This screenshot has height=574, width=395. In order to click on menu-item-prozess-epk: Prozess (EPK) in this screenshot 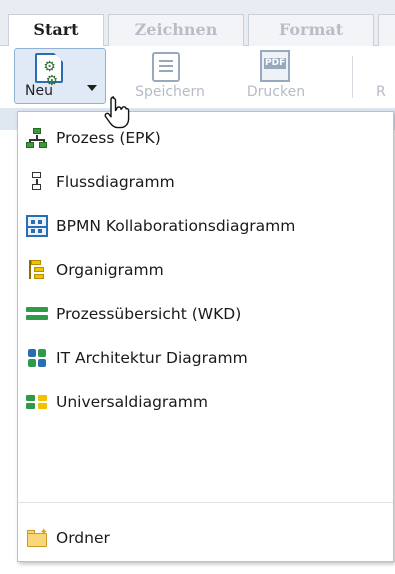, I will do `click(205, 138)`.